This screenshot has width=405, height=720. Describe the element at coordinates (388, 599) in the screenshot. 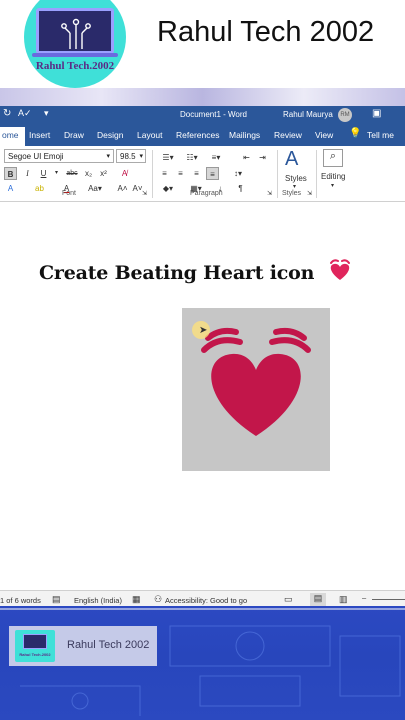

I see `zoom-slider` at that location.